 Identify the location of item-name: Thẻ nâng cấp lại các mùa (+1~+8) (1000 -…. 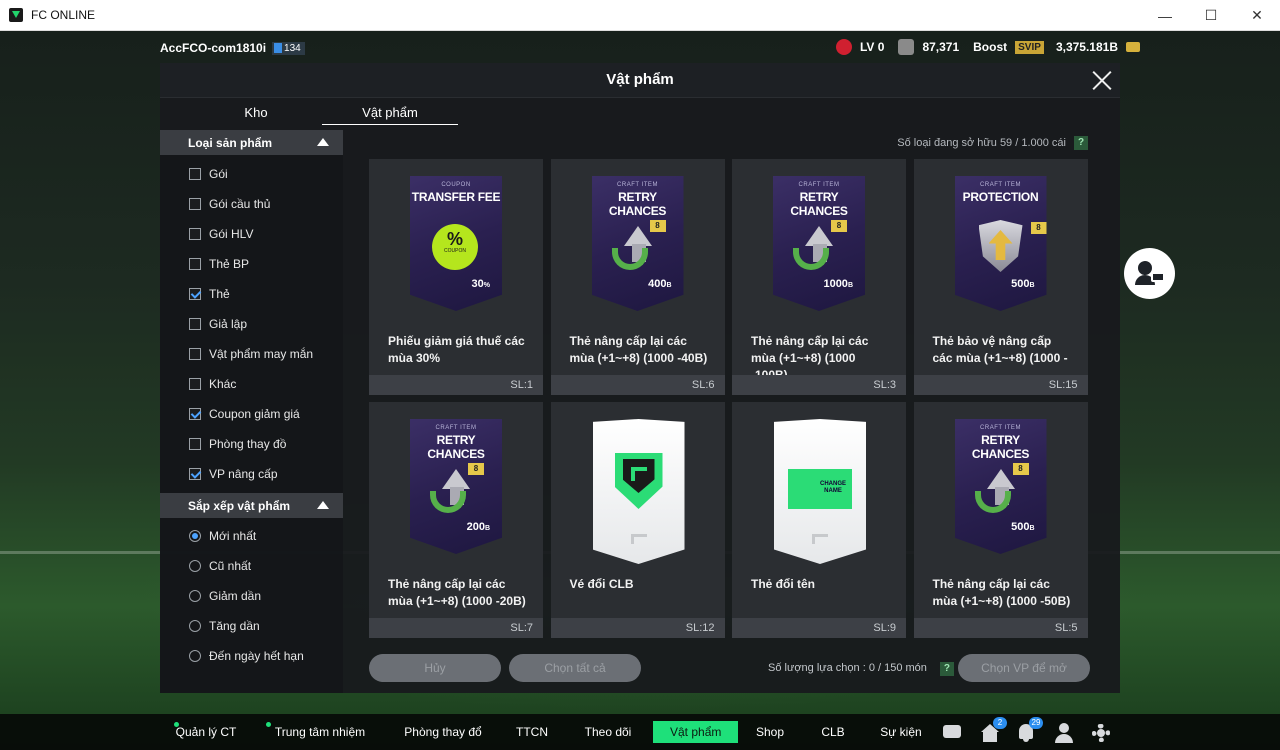
(457, 592).